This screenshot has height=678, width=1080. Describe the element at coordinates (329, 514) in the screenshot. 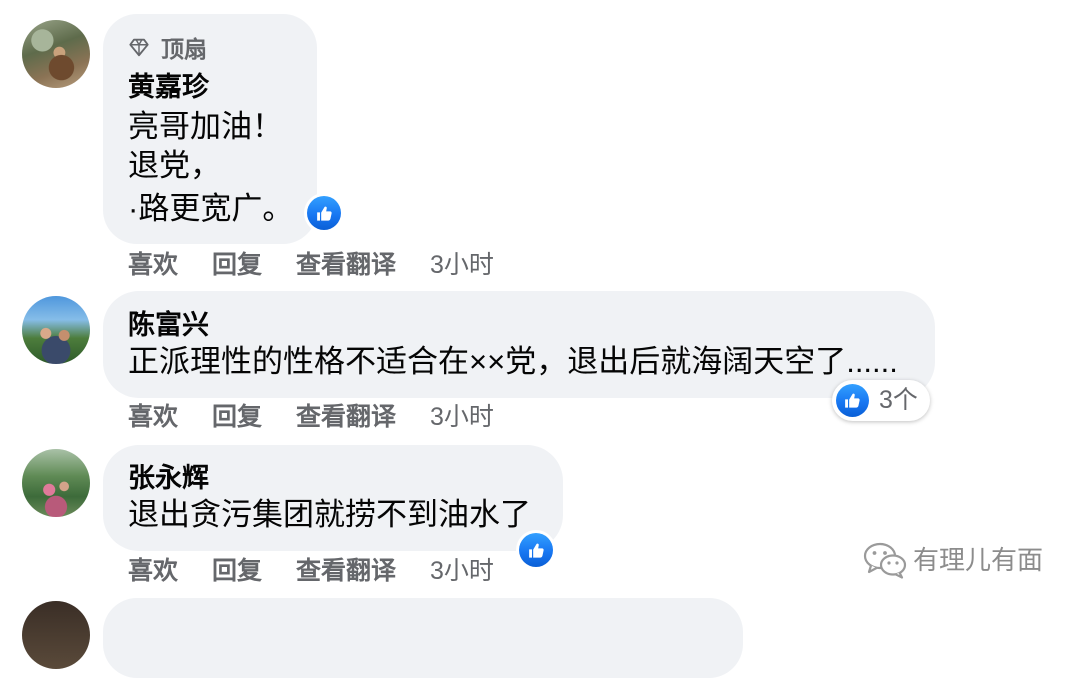

I see `comment-text-line: 退出贪污集团就捞不到油水了` at that location.